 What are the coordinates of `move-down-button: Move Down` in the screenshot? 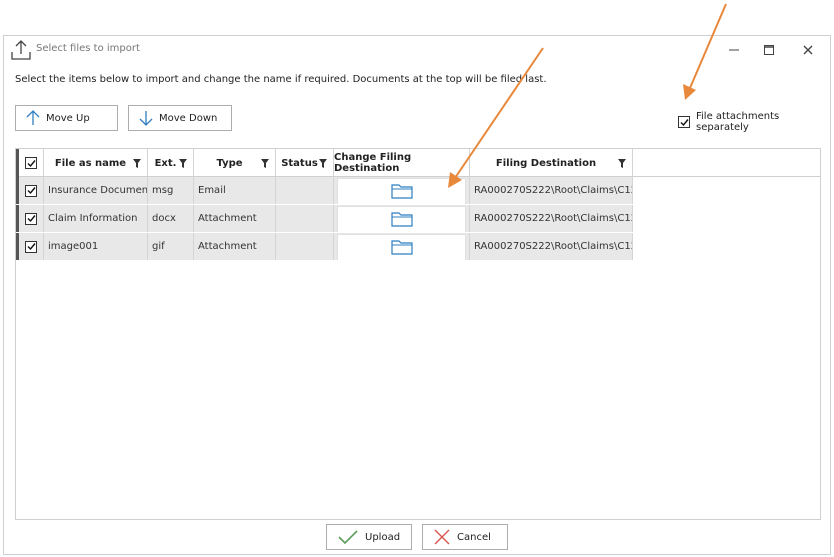 It's located at (180, 118).